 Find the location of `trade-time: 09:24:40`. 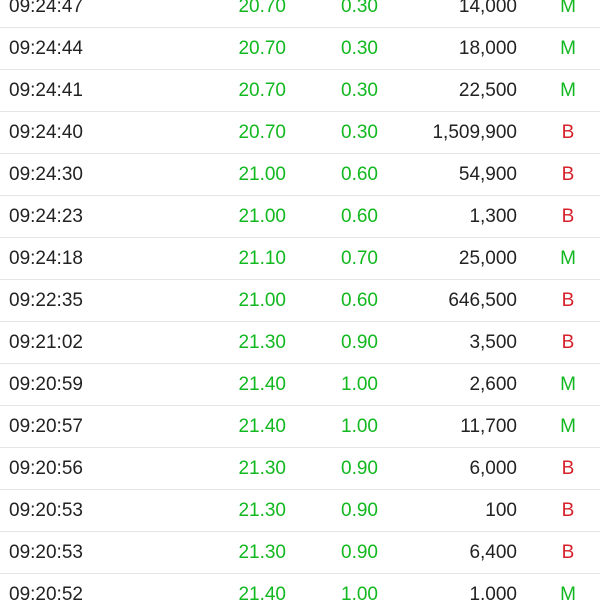

trade-time: 09:24:40 is located at coordinates (46, 132).